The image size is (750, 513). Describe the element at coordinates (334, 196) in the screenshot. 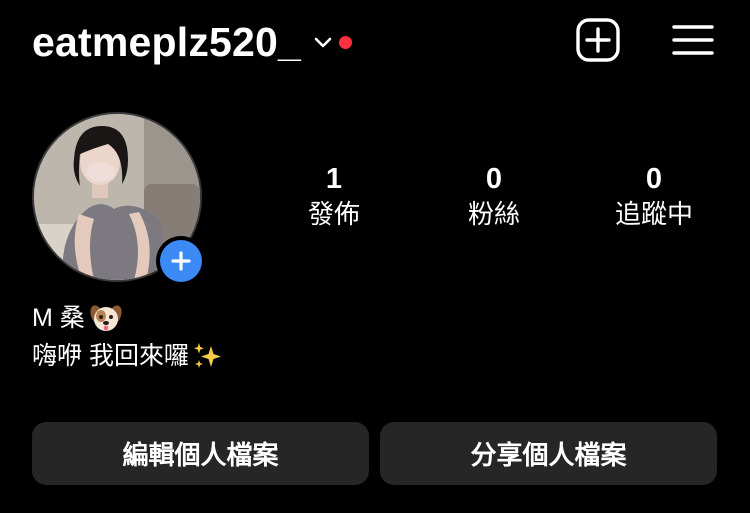

I see `stat-posts: 1 發佈` at that location.